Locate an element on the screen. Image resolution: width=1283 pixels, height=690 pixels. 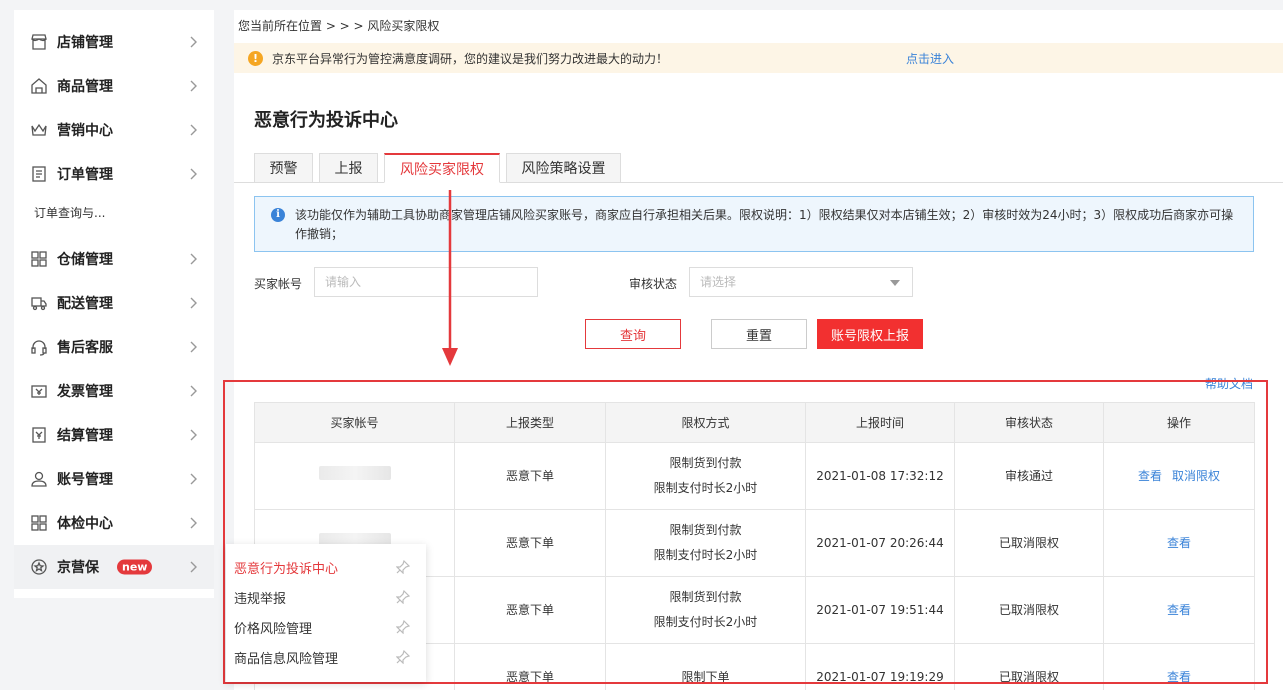
document-icon is located at coordinates (39, 174).